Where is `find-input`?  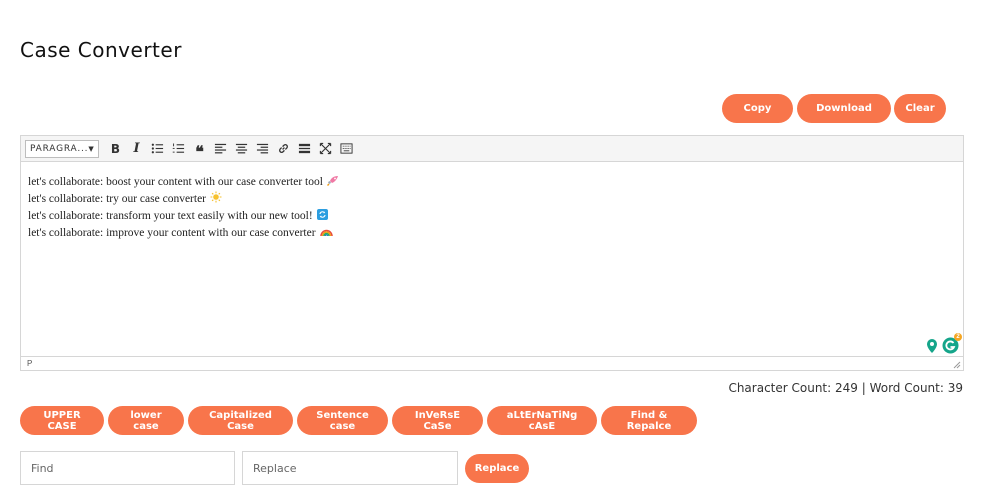 find-input is located at coordinates (127, 468).